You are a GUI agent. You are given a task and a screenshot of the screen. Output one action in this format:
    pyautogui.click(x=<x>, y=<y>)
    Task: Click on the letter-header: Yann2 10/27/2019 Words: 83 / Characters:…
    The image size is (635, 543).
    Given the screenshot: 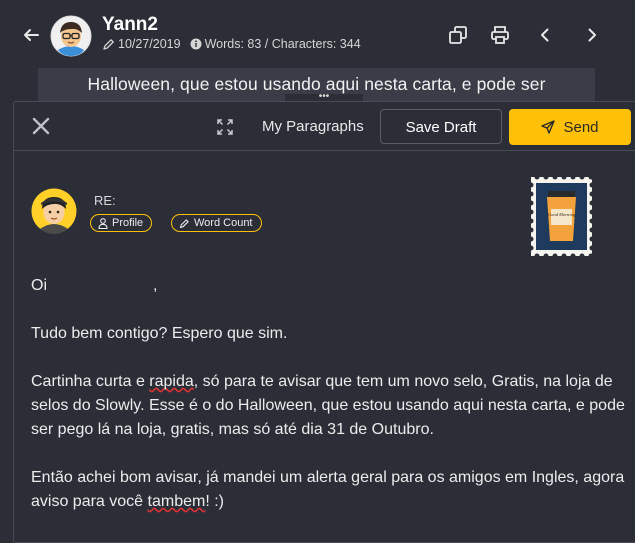 What is the action you would take?
    pyautogui.click(x=317, y=35)
    